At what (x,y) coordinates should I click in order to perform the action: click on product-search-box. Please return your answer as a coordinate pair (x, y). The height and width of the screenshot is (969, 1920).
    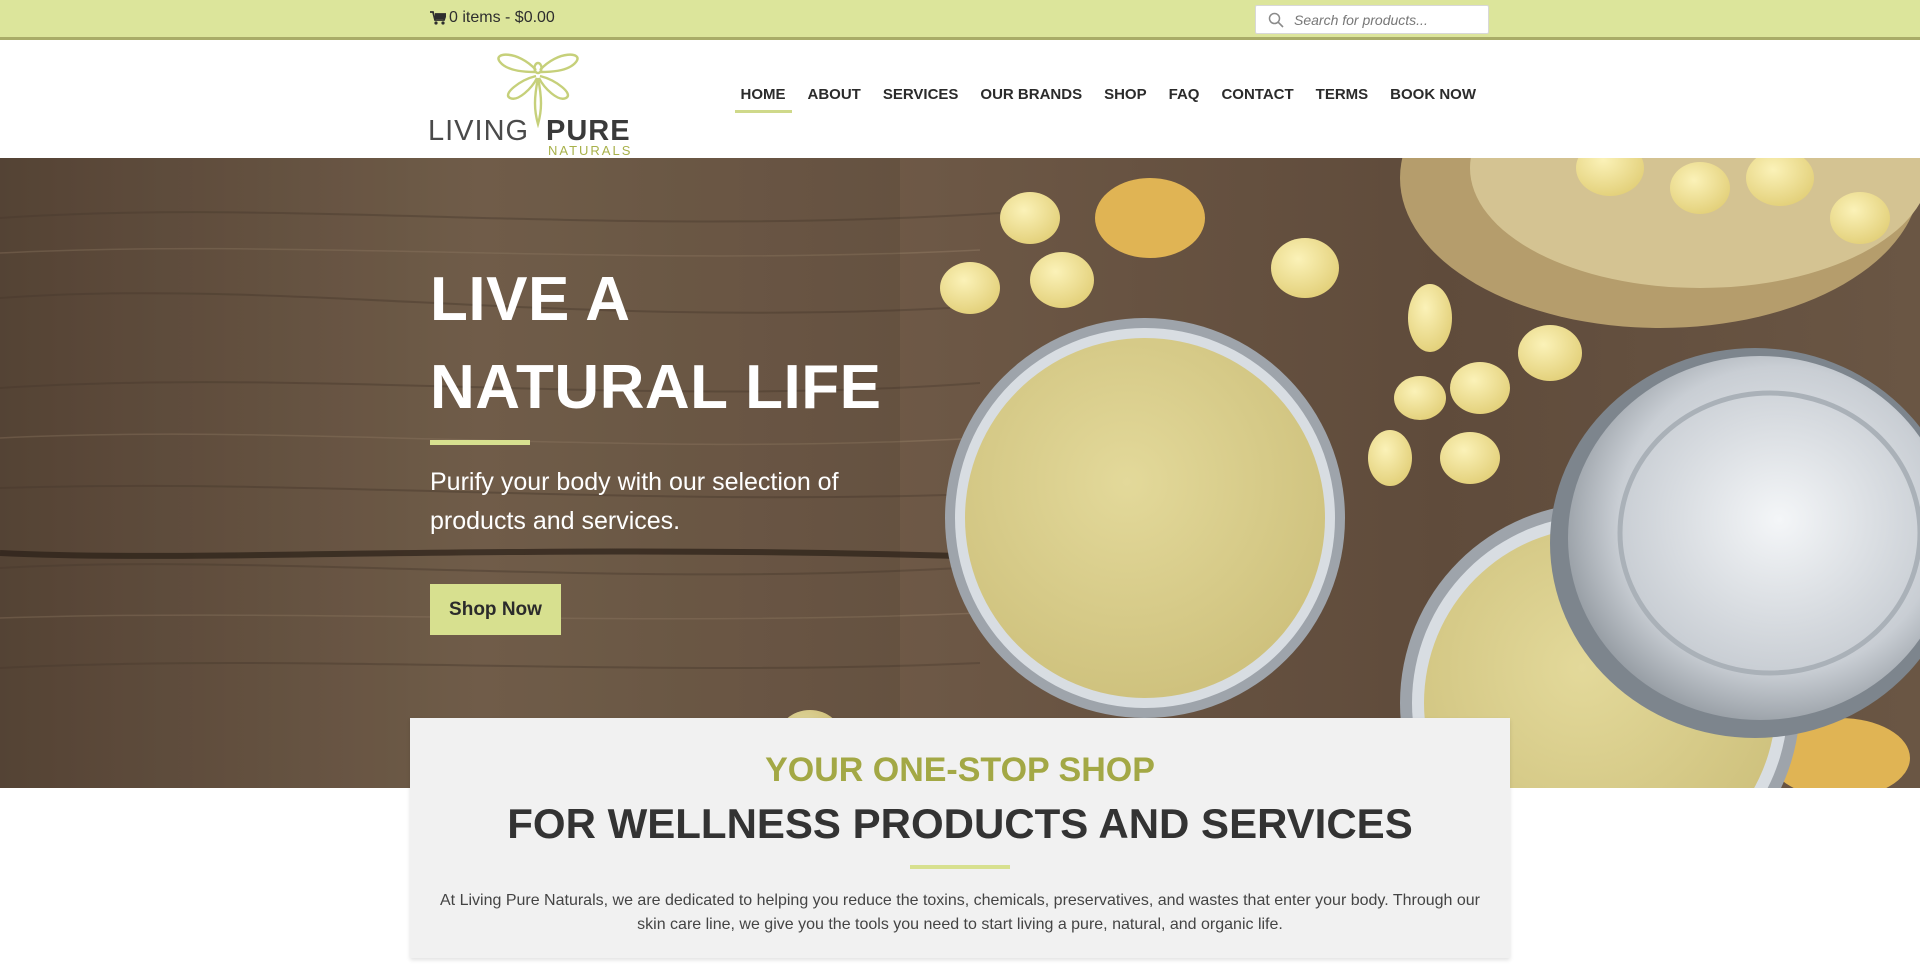
    Looking at the image, I should click on (1372, 19).